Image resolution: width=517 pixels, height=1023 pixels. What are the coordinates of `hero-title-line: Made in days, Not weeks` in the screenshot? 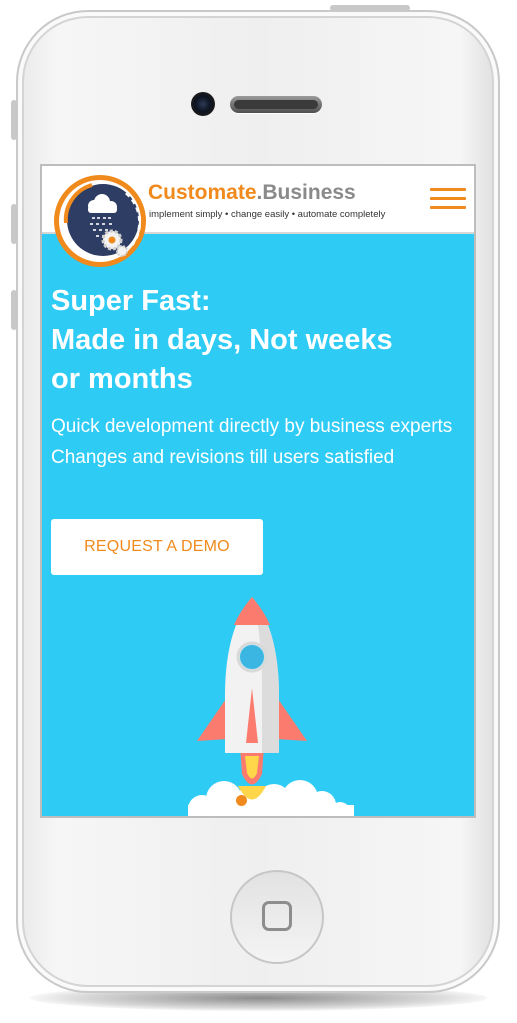 It's located at (222, 340).